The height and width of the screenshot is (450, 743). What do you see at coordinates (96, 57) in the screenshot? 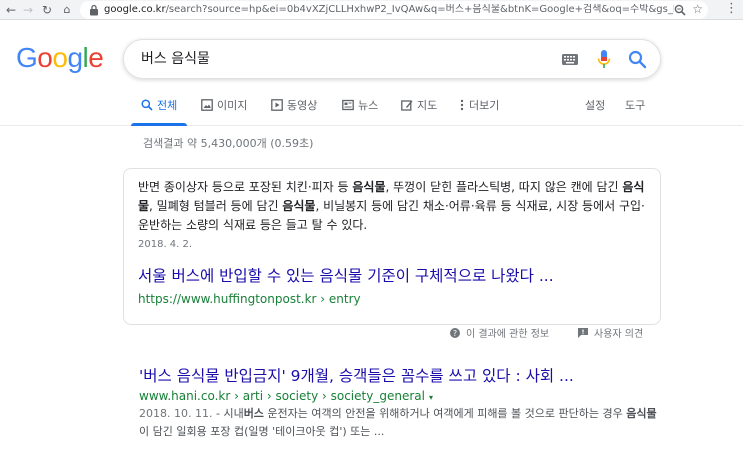
I see `logo-letter: e` at bounding box center [96, 57].